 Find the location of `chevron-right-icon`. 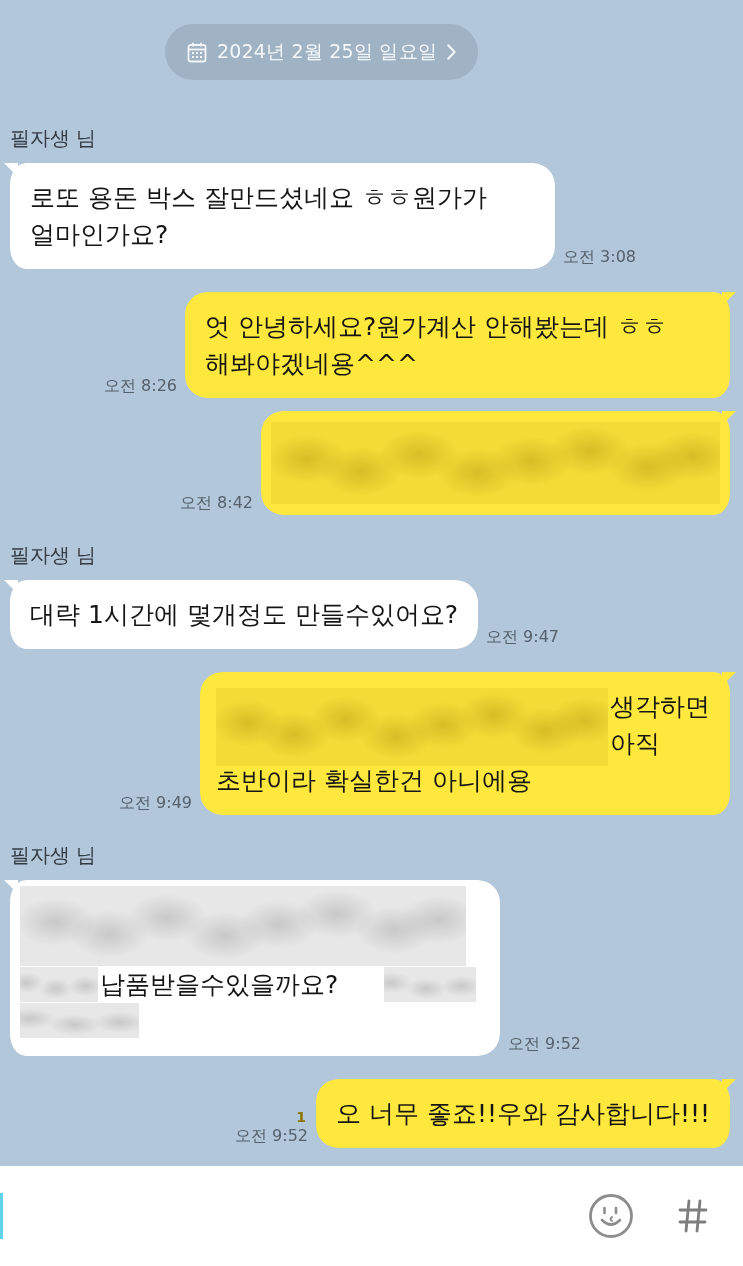

chevron-right-icon is located at coordinates (451, 52).